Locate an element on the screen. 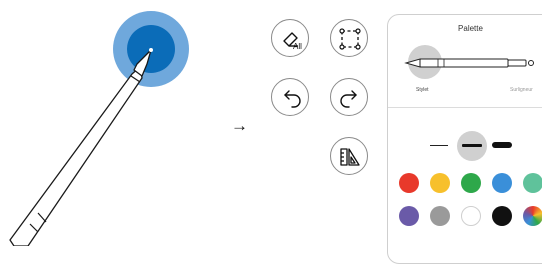  erase-all-label: All is located at coordinates (297, 46).